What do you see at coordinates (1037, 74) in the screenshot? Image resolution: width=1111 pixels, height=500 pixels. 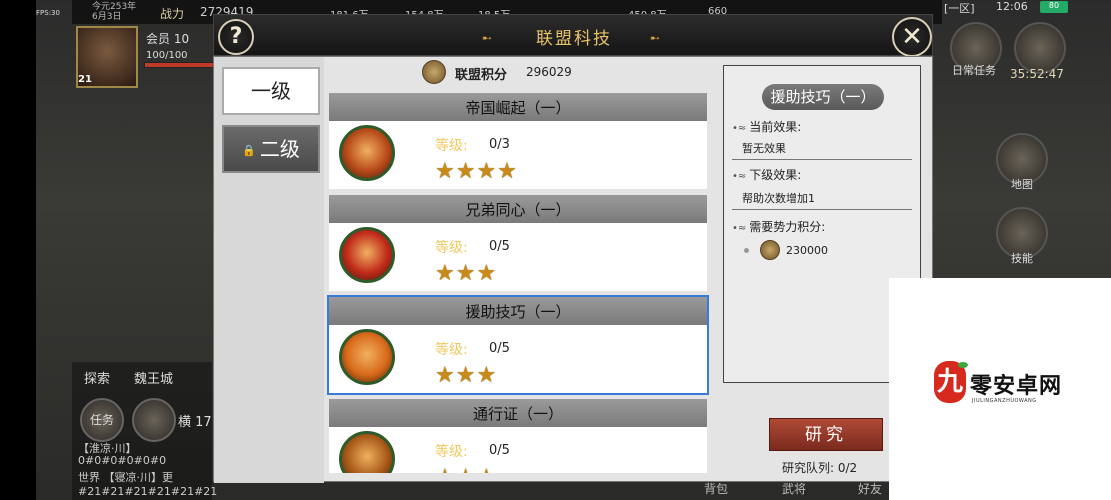 I see `event-timer: 35:52:47` at bounding box center [1037, 74].